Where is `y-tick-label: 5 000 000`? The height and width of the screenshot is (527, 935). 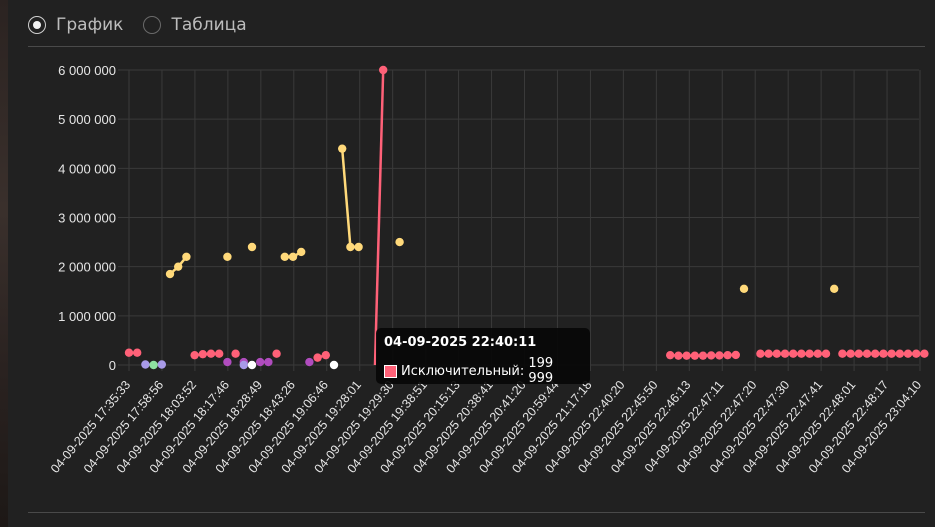 y-tick-label: 5 000 000 is located at coordinates (87, 119).